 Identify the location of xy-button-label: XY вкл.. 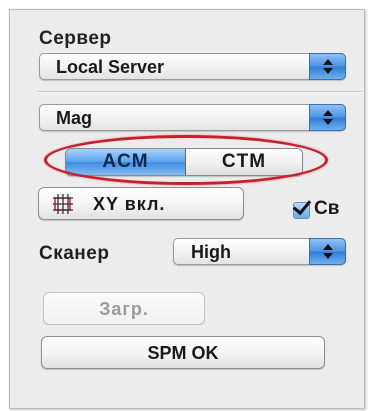
(129, 204).